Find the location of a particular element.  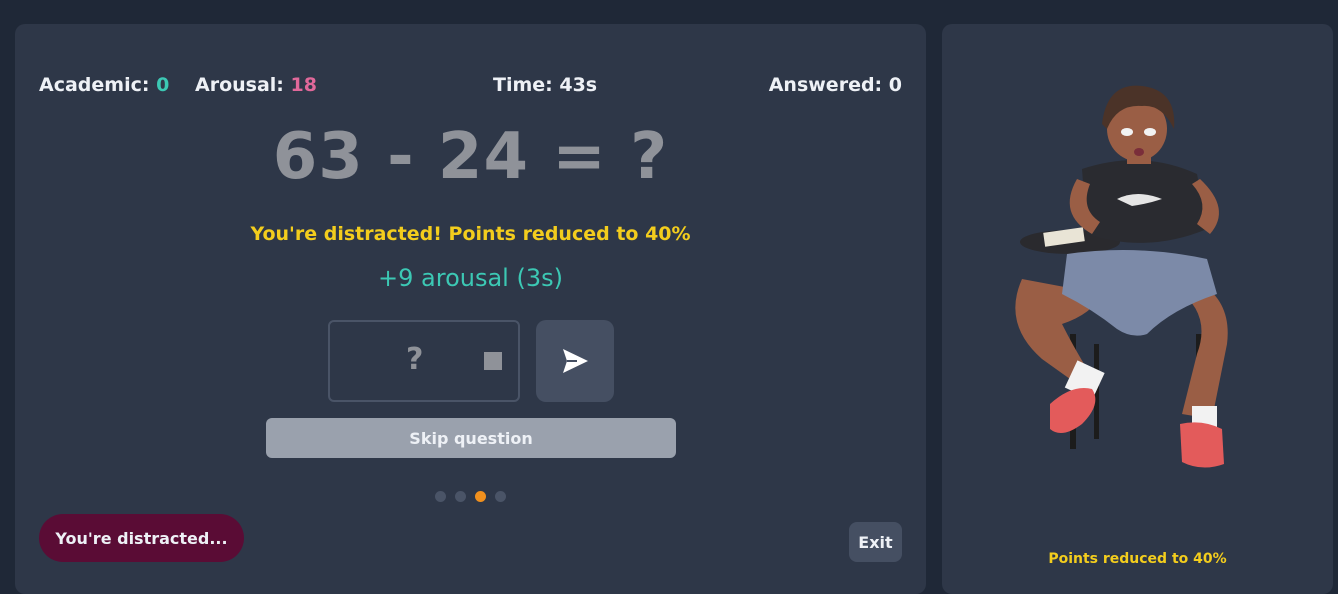

submit-button is located at coordinates (575, 361).